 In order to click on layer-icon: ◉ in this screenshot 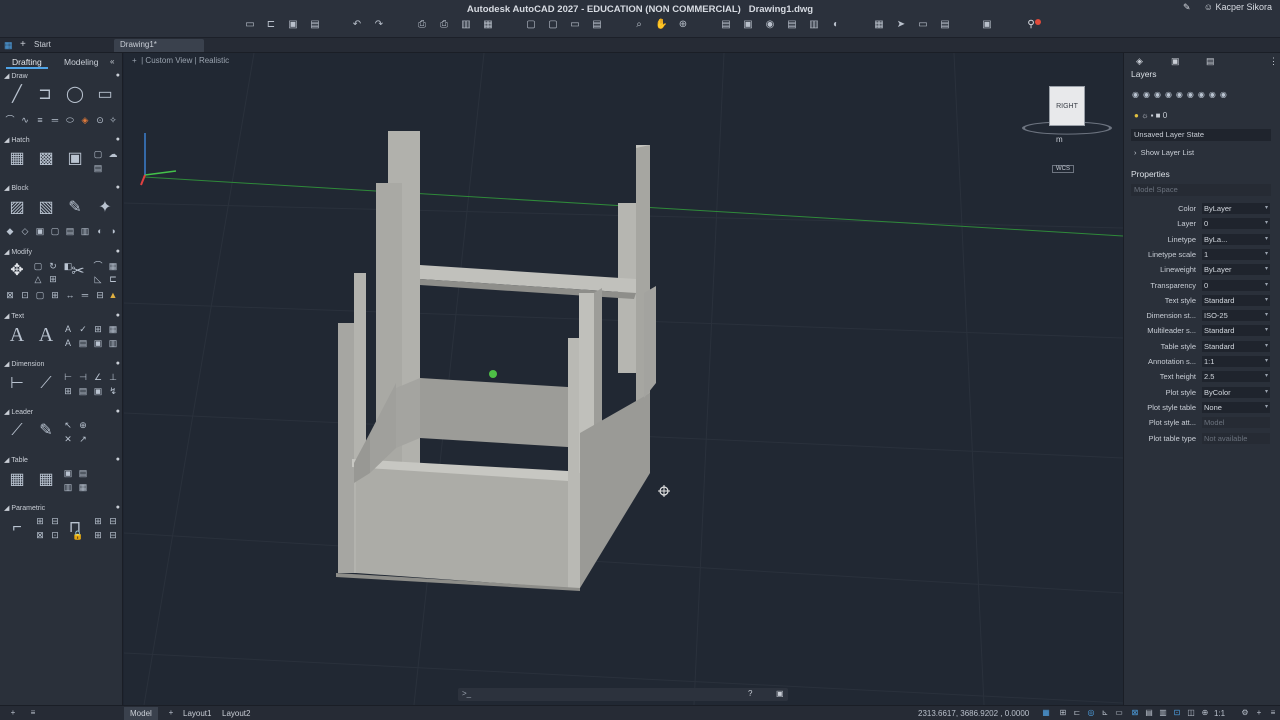, I will do `click(770, 24)`.